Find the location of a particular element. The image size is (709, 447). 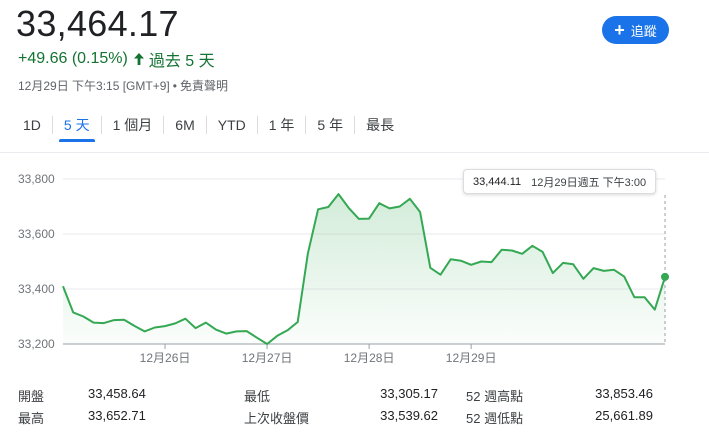

change-period: 過去 5 天 is located at coordinates (181, 61).